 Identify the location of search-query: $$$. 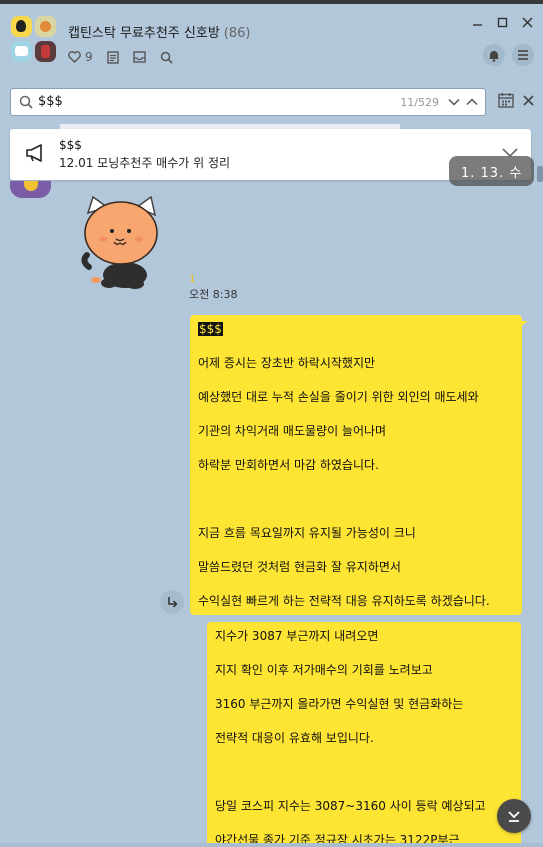
(50, 101).